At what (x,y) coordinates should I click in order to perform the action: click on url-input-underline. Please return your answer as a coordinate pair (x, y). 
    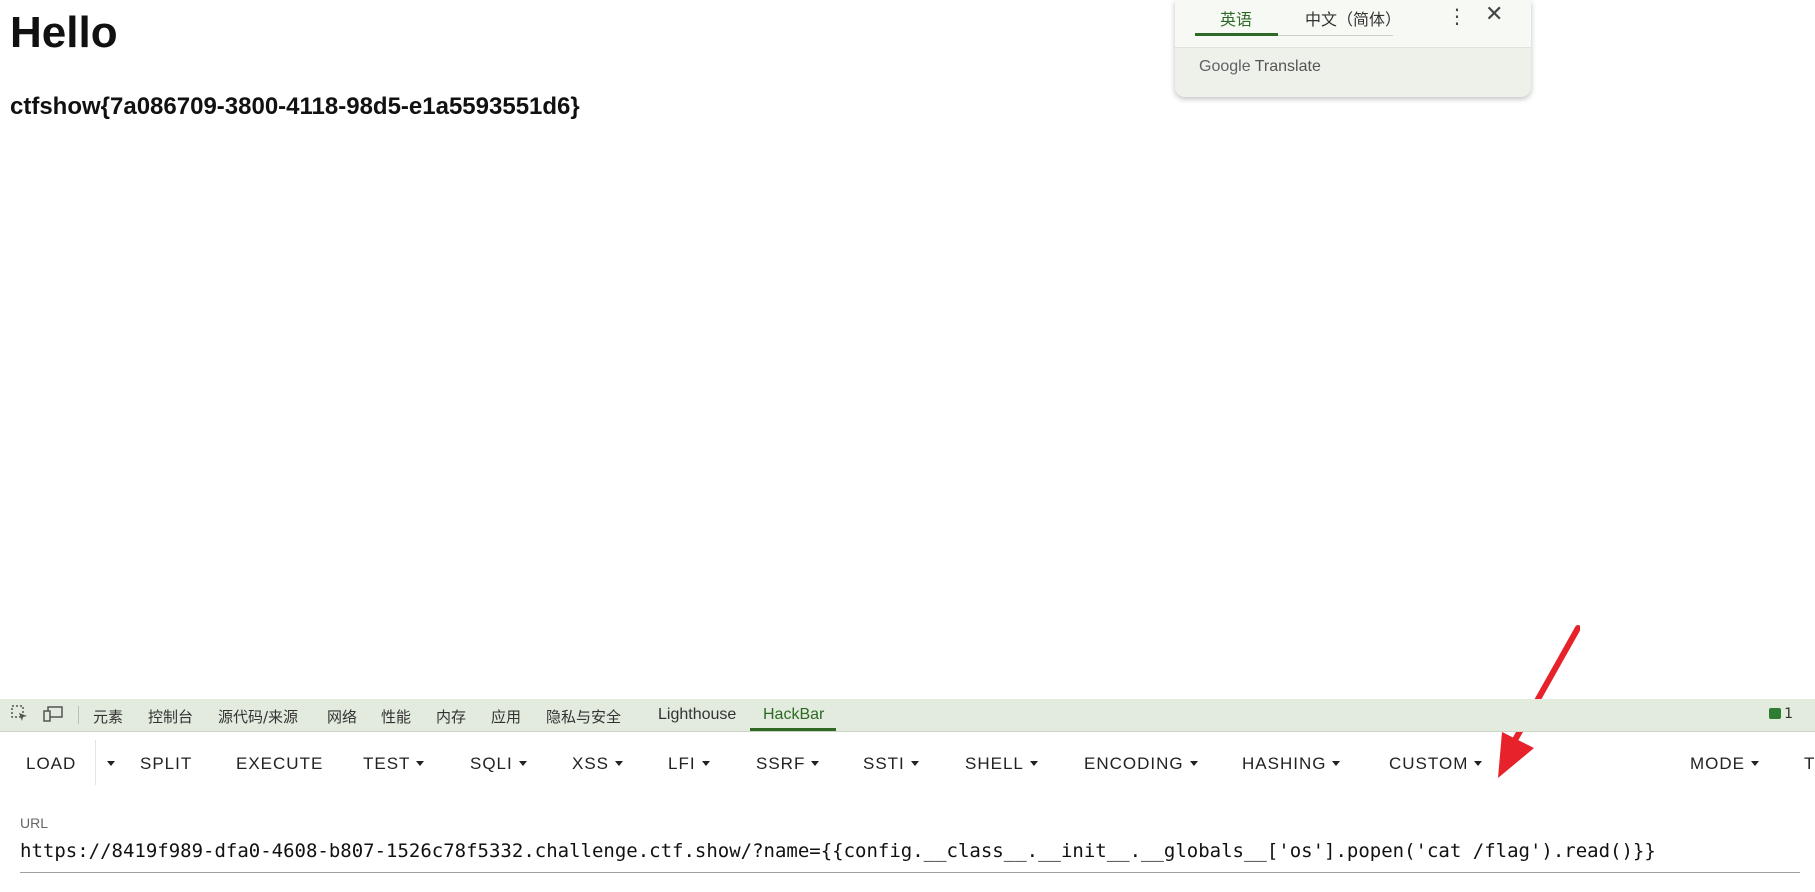
    Looking at the image, I should click on (910, 872).